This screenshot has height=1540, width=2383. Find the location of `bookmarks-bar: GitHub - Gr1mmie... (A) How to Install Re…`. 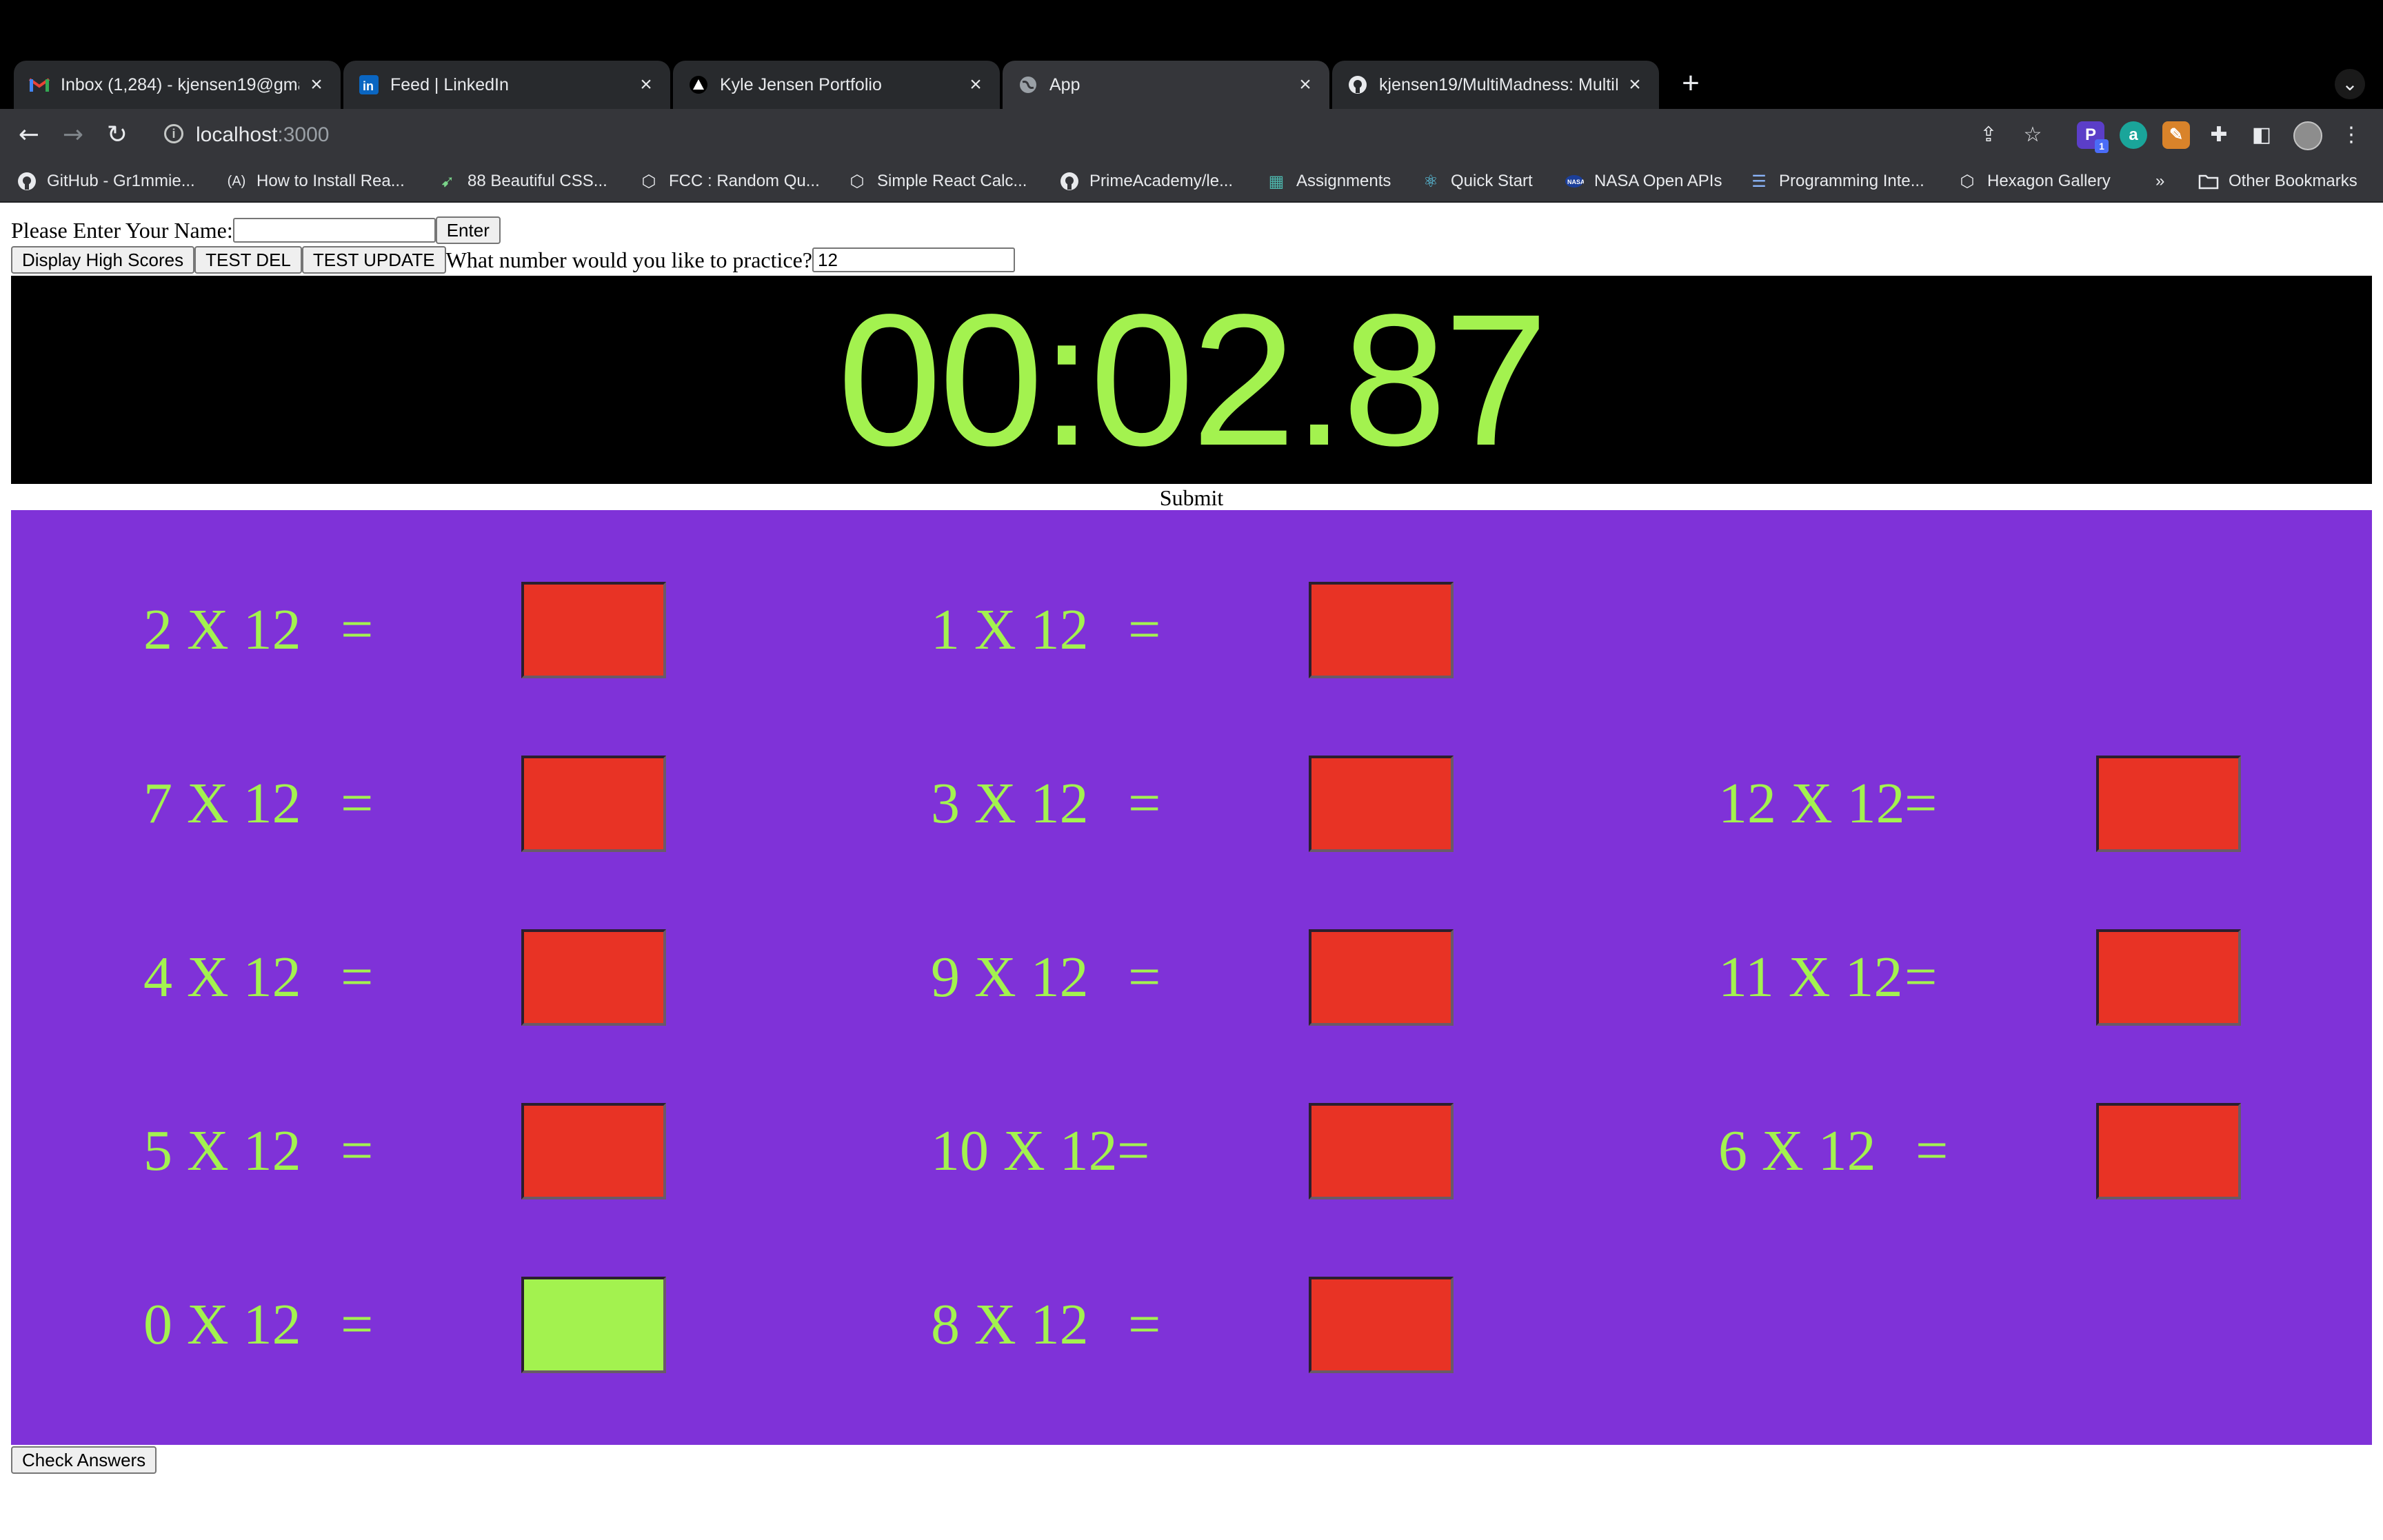

bookmarks-bar: GitHub - Gr1mmie... (A) How to Install Re… is located at coordinates (1191, 182).